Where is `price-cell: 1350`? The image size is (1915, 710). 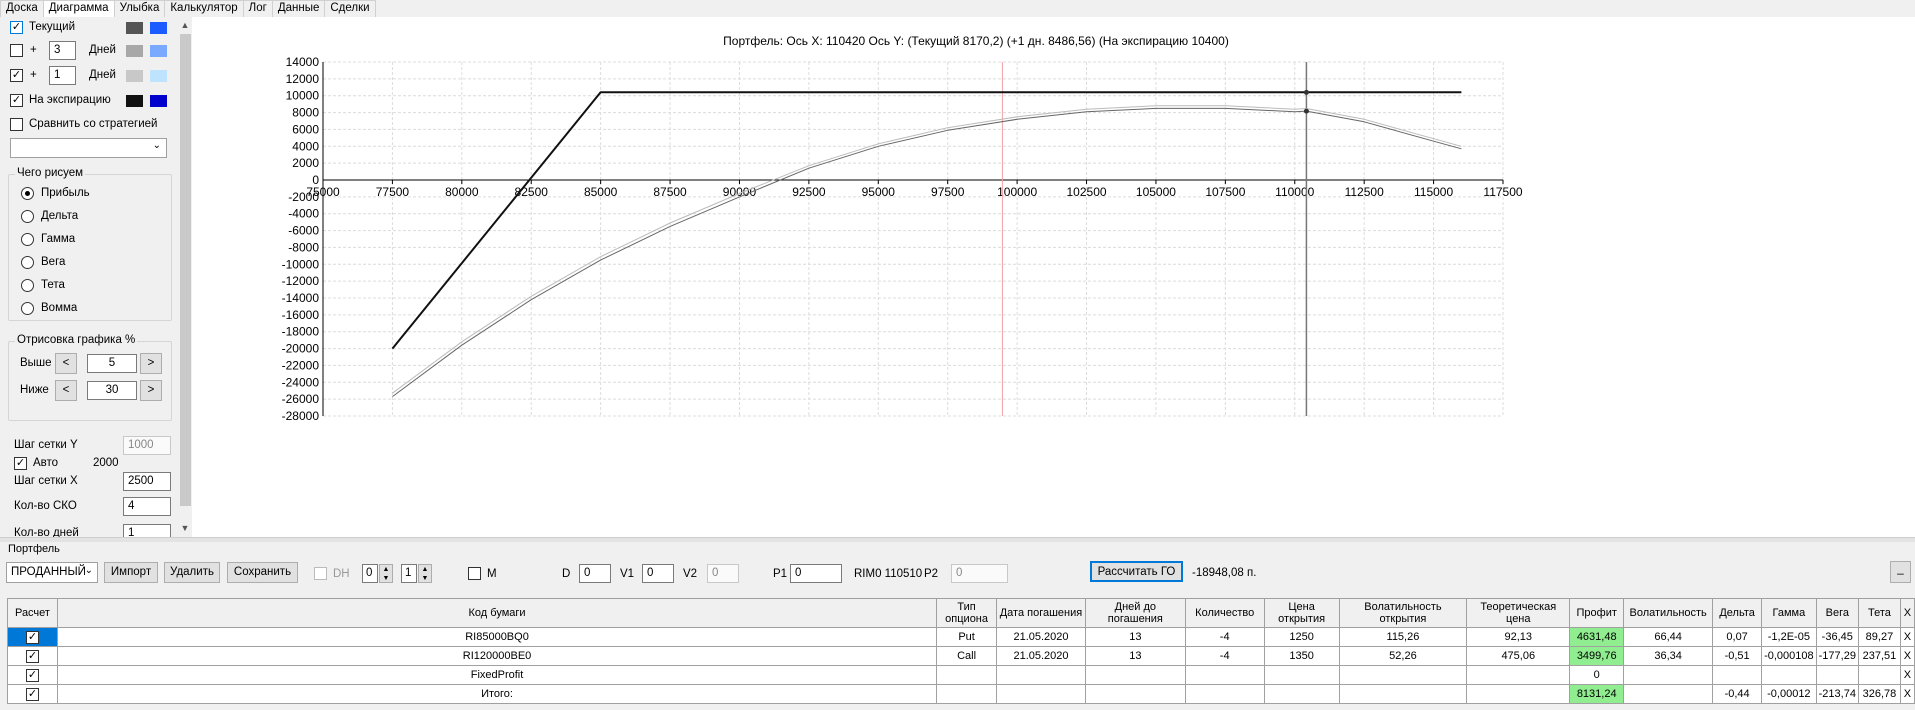
price-cell: 1350 is located at coordinates (1301, 656).